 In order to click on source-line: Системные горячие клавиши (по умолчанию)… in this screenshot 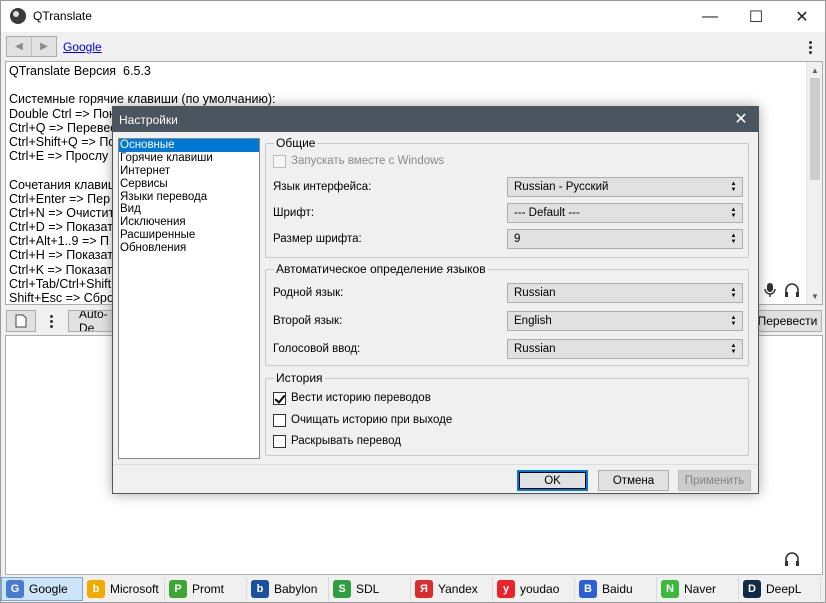, I will do `click(142, 99)`.